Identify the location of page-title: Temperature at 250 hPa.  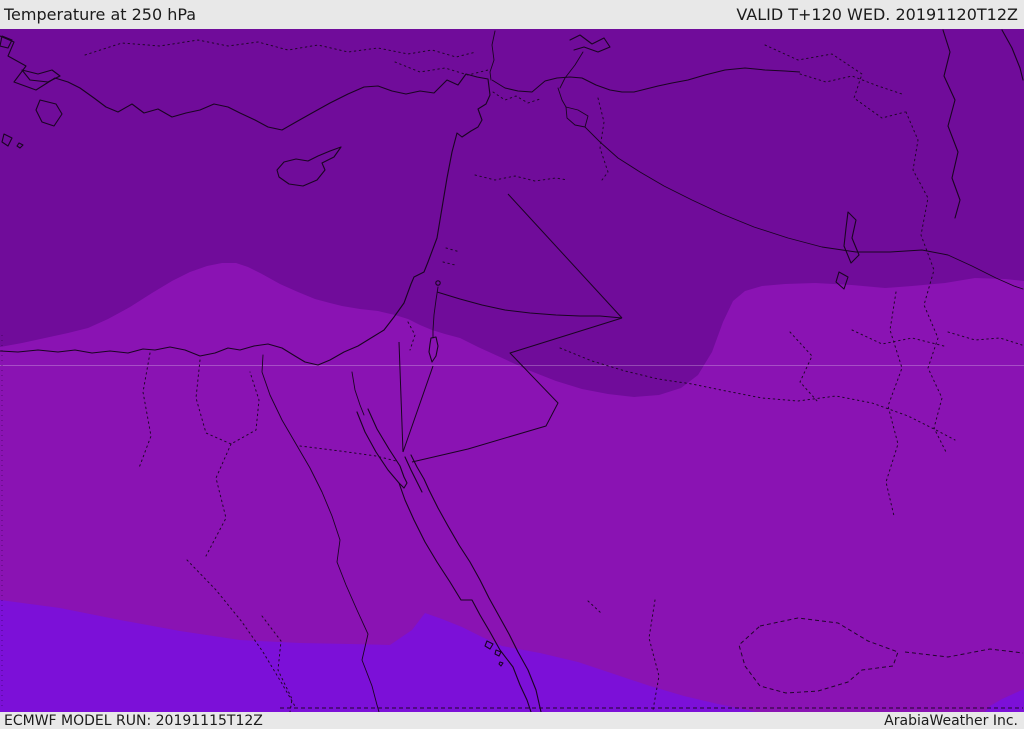
(100, 14).